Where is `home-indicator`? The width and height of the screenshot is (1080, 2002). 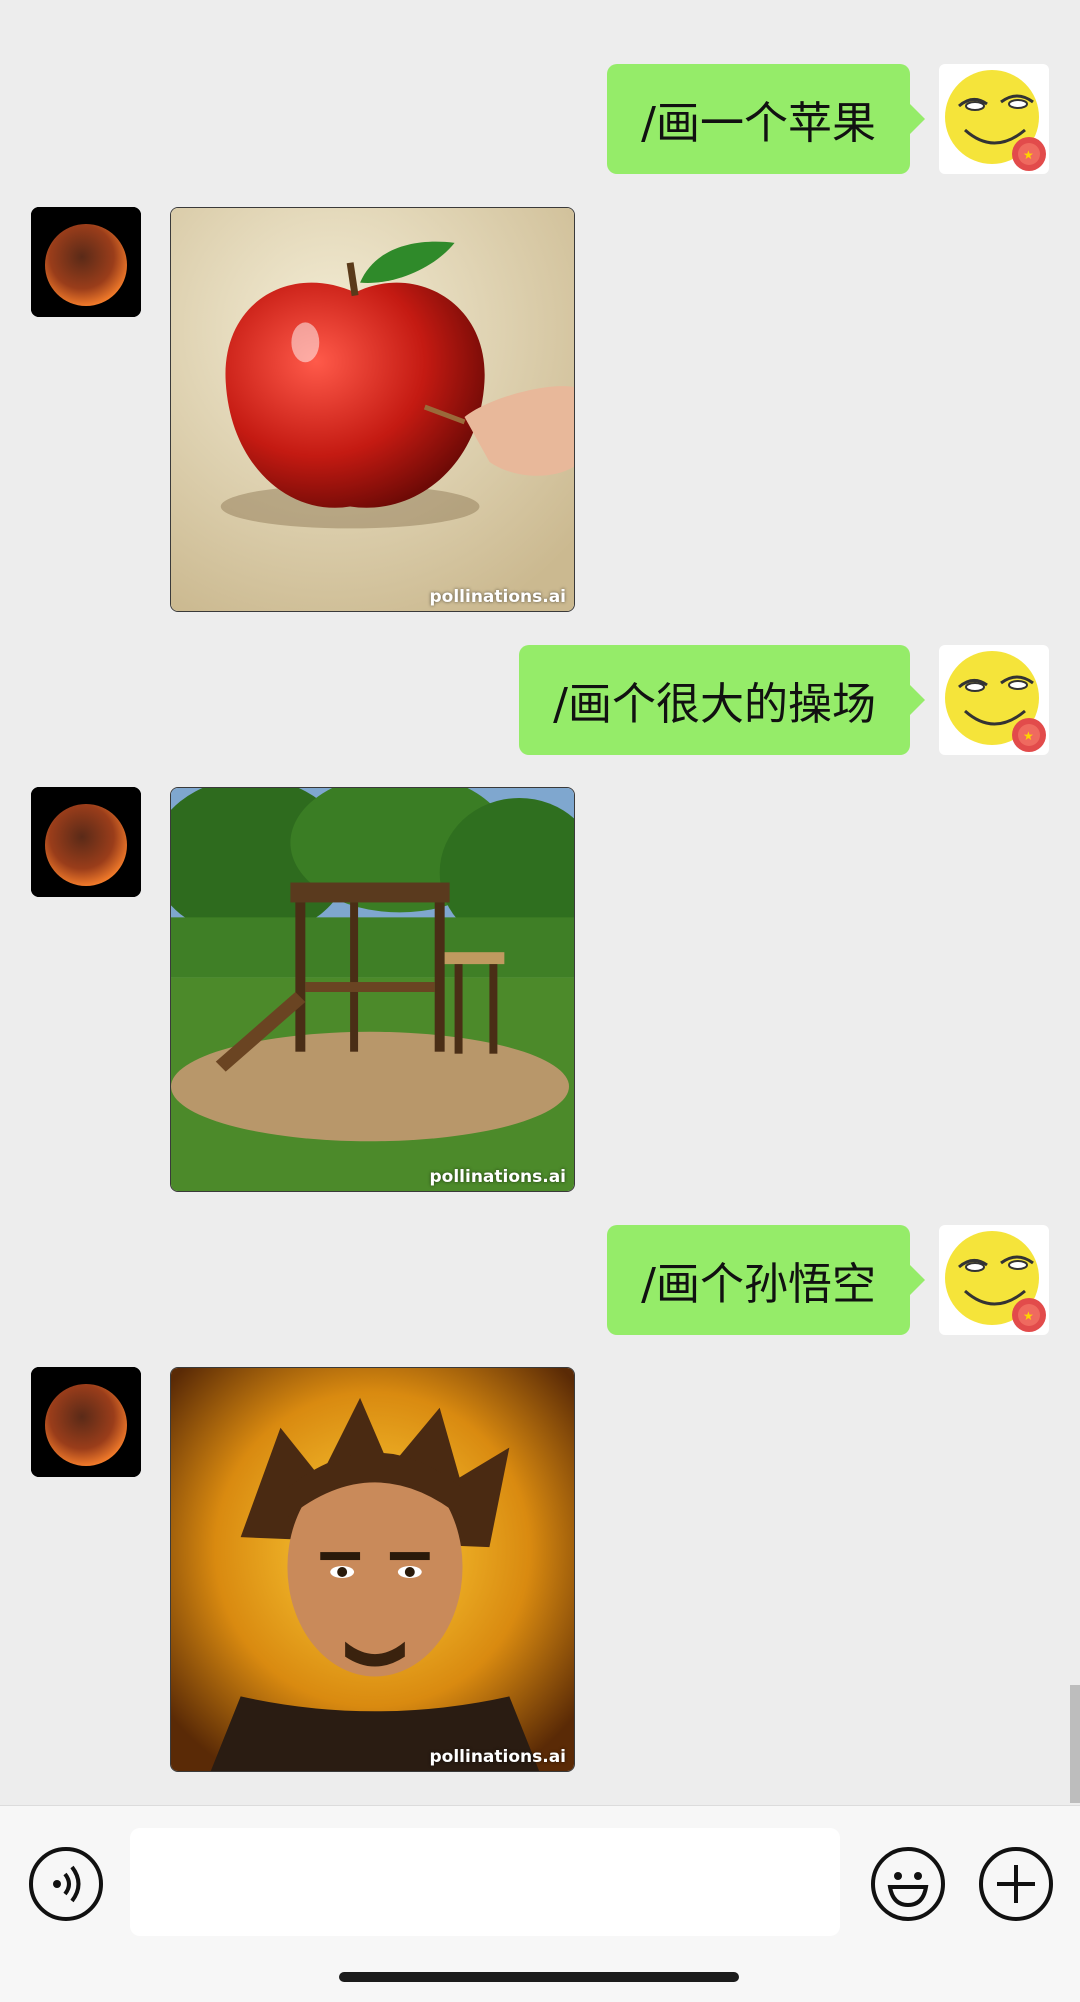 home-indicator is located at coordinates (539, 1977).